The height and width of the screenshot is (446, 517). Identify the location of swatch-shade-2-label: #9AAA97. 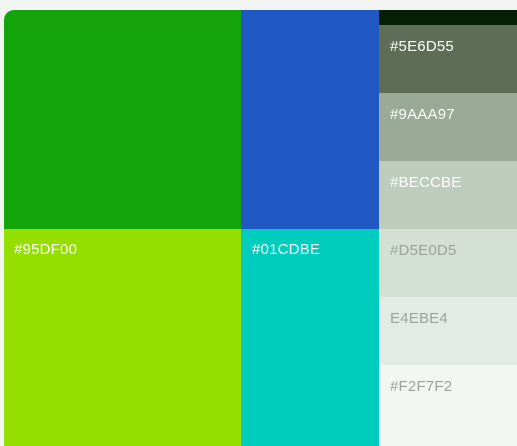
(422, 114).